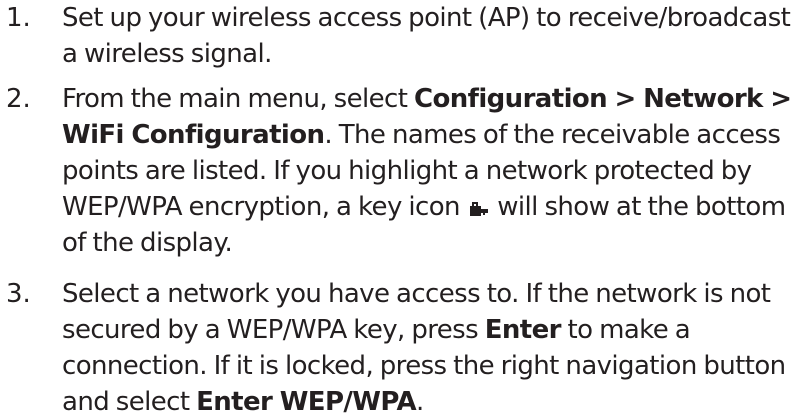 This screenshot has height=420, width=796. Describe the element at coordinates (18, 294) in the screenshot. I see `step-number: 3.` at that location.